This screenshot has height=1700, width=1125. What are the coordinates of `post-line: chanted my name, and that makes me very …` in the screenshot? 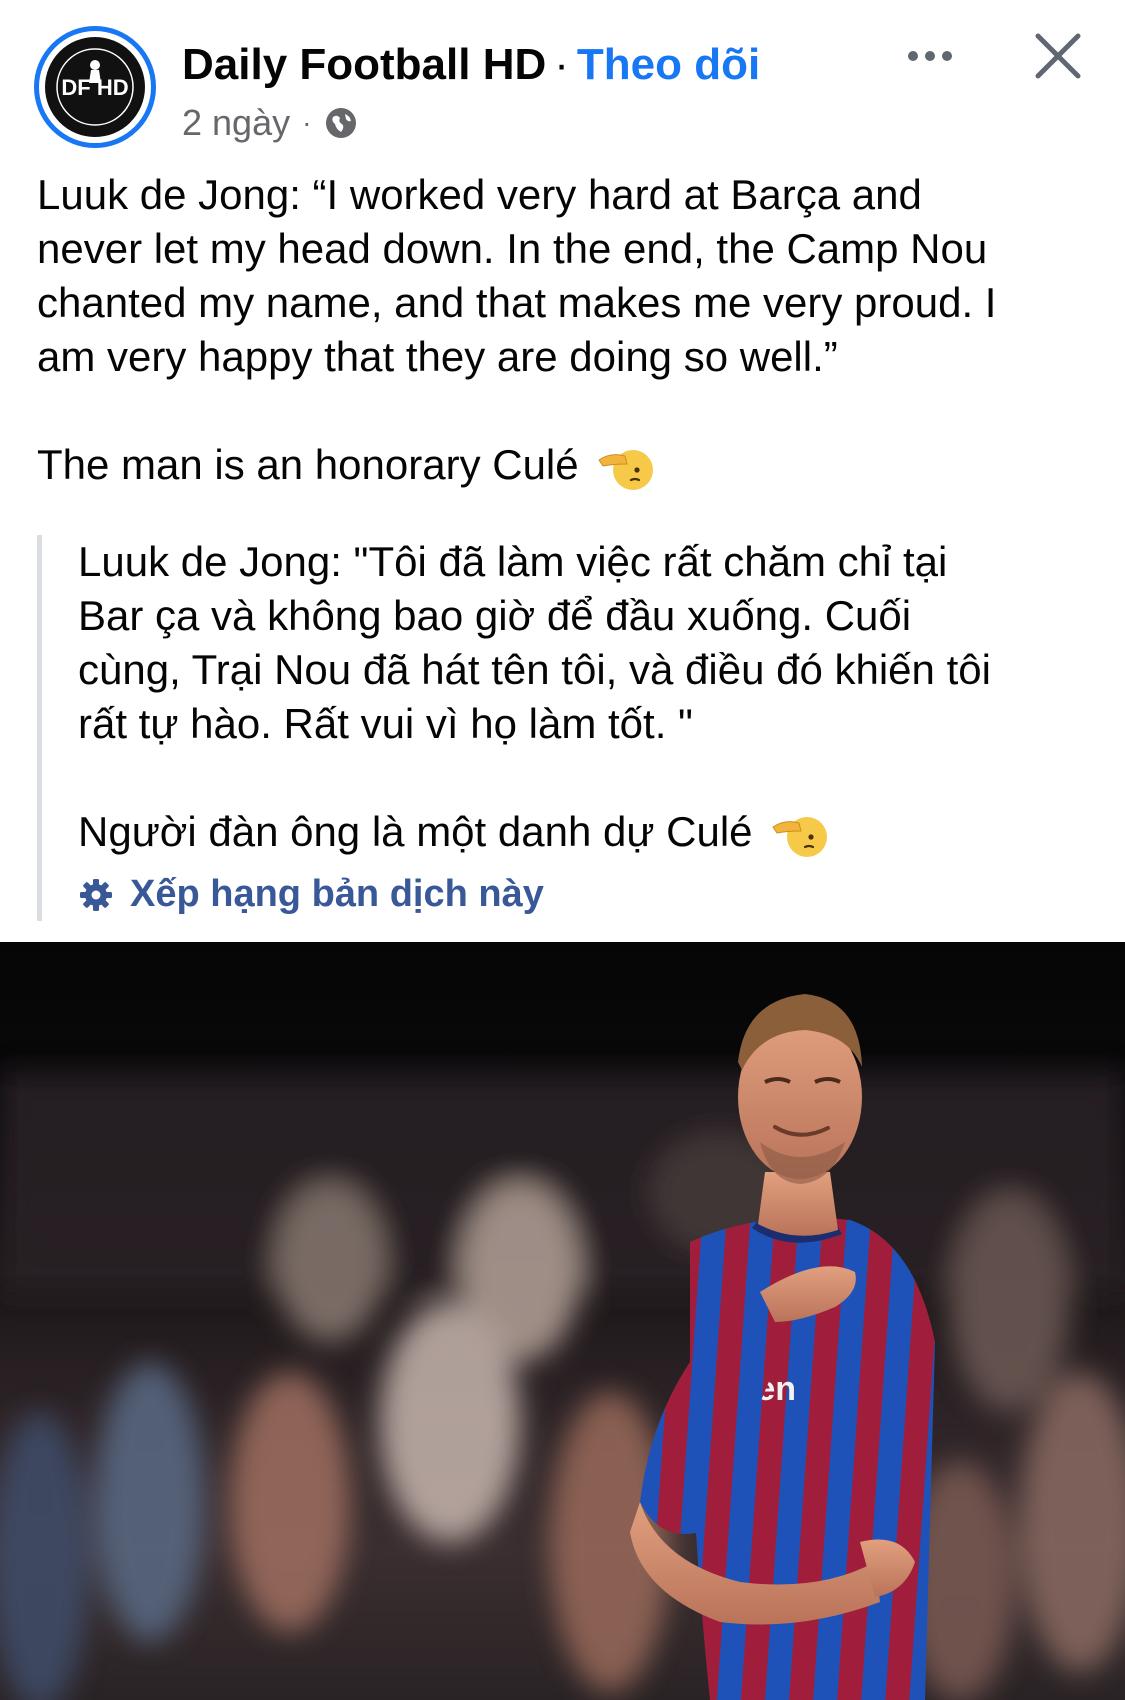 It's located at (517, 302).